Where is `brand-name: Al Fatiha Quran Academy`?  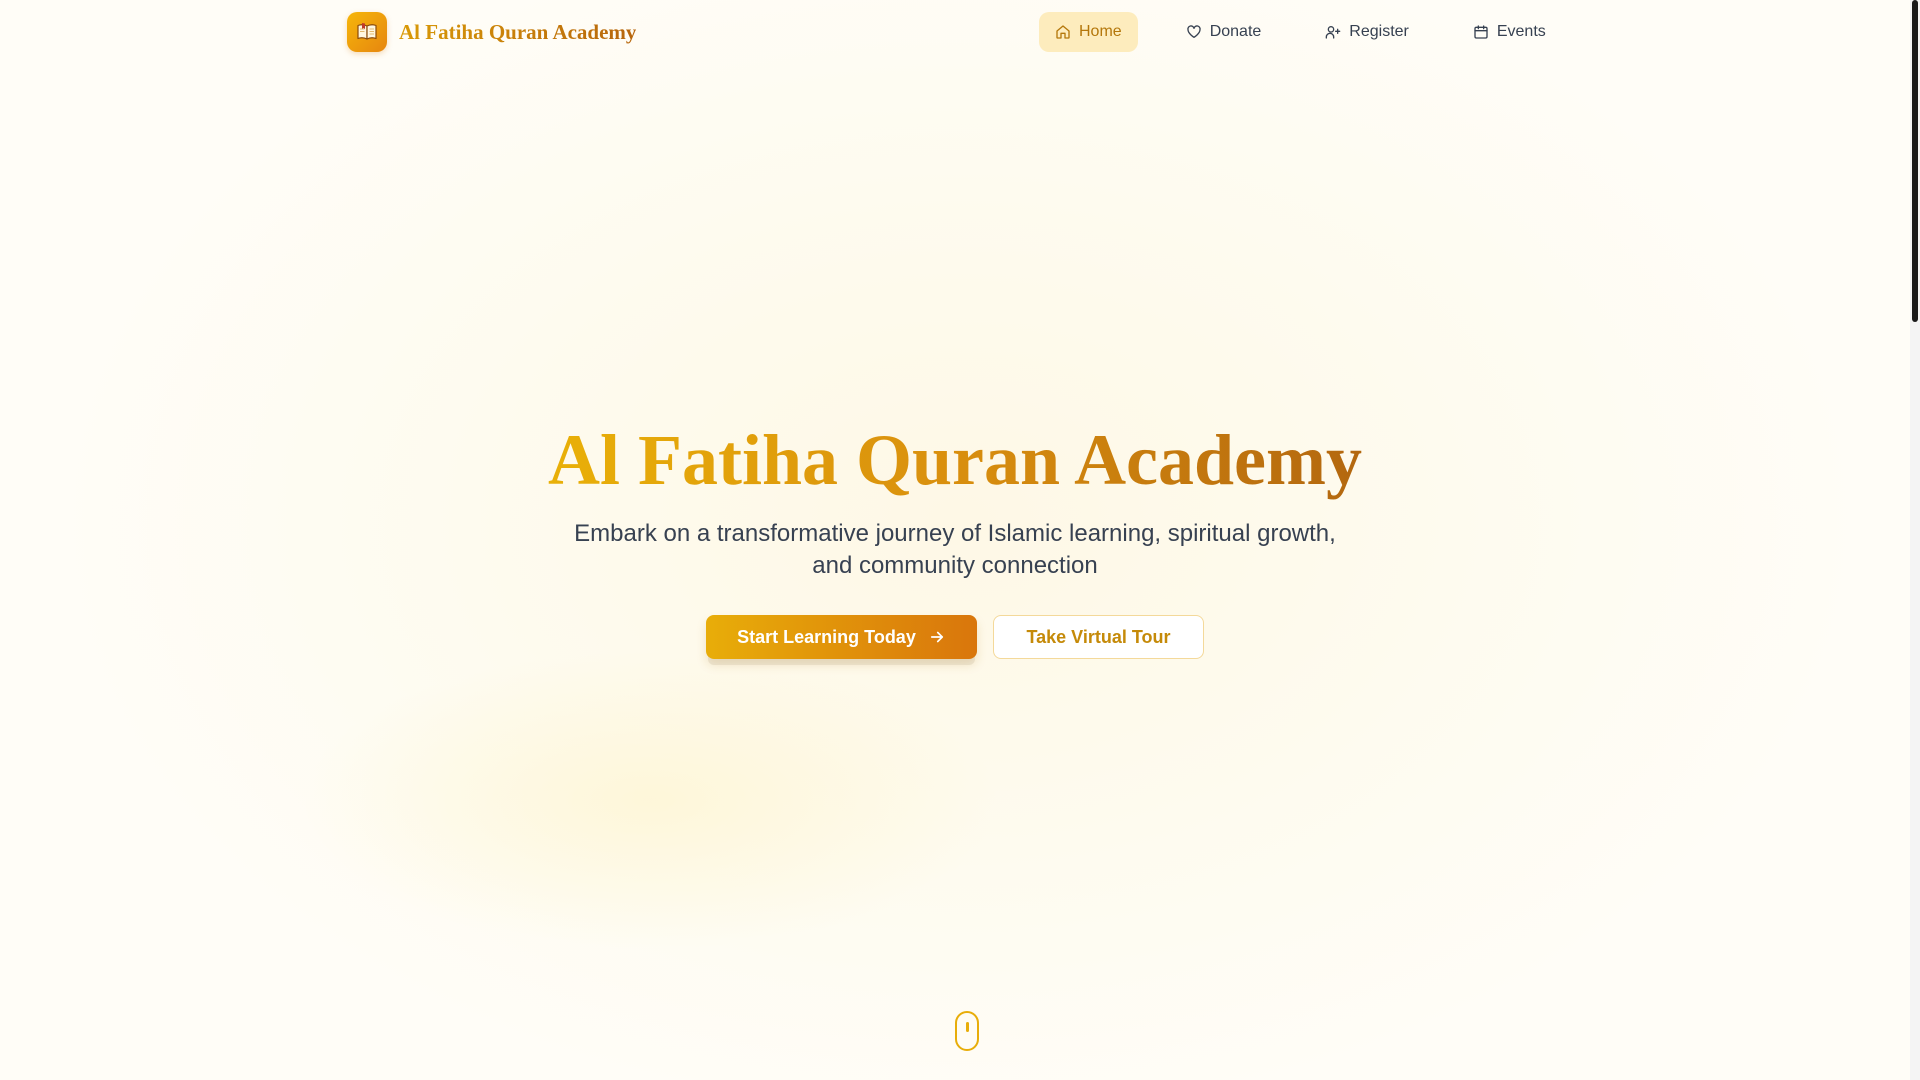 brand-name: Al Fatiha Quran Academy is located at coordinates (518, 31).